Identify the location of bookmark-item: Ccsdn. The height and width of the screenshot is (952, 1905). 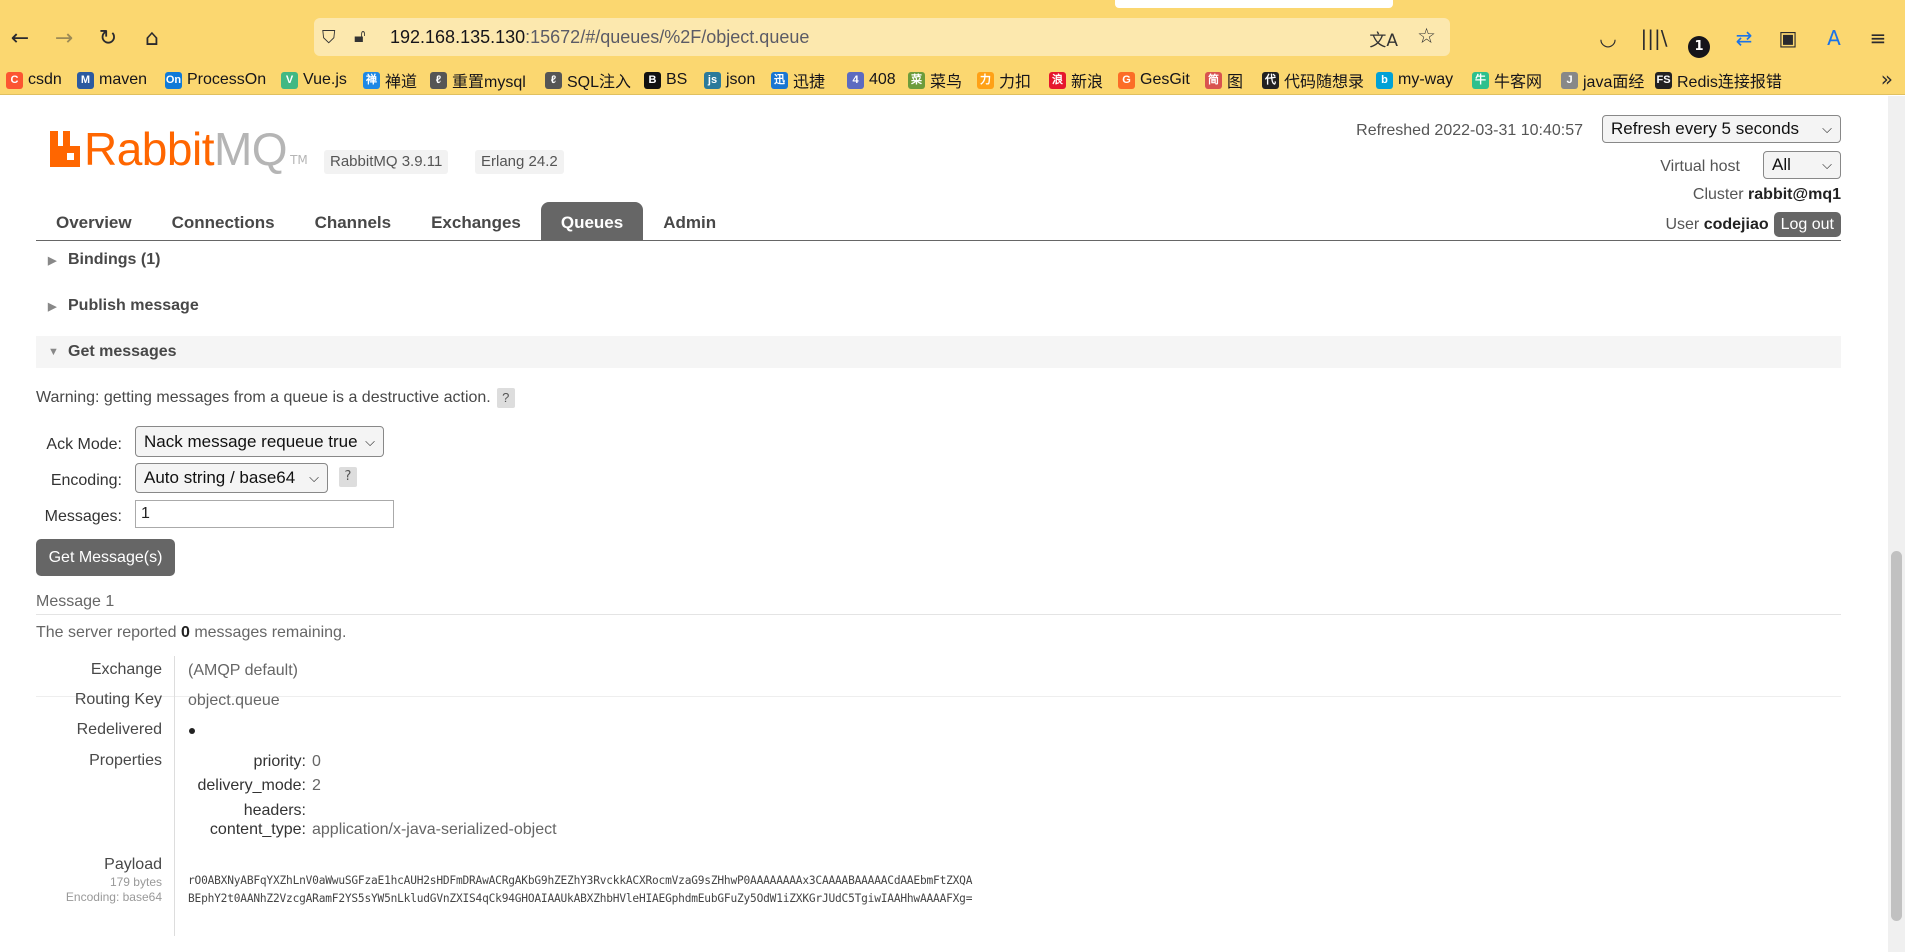
(34, 80).